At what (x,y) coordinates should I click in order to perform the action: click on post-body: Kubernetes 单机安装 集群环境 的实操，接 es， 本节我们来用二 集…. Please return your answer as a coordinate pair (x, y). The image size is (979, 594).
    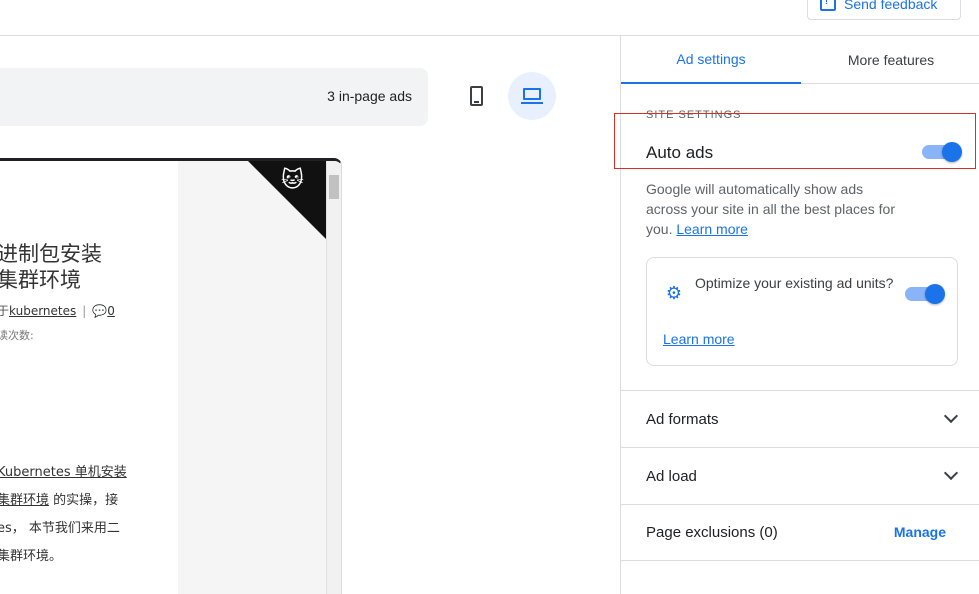
    Looking at the image, I should click on (71, 515).